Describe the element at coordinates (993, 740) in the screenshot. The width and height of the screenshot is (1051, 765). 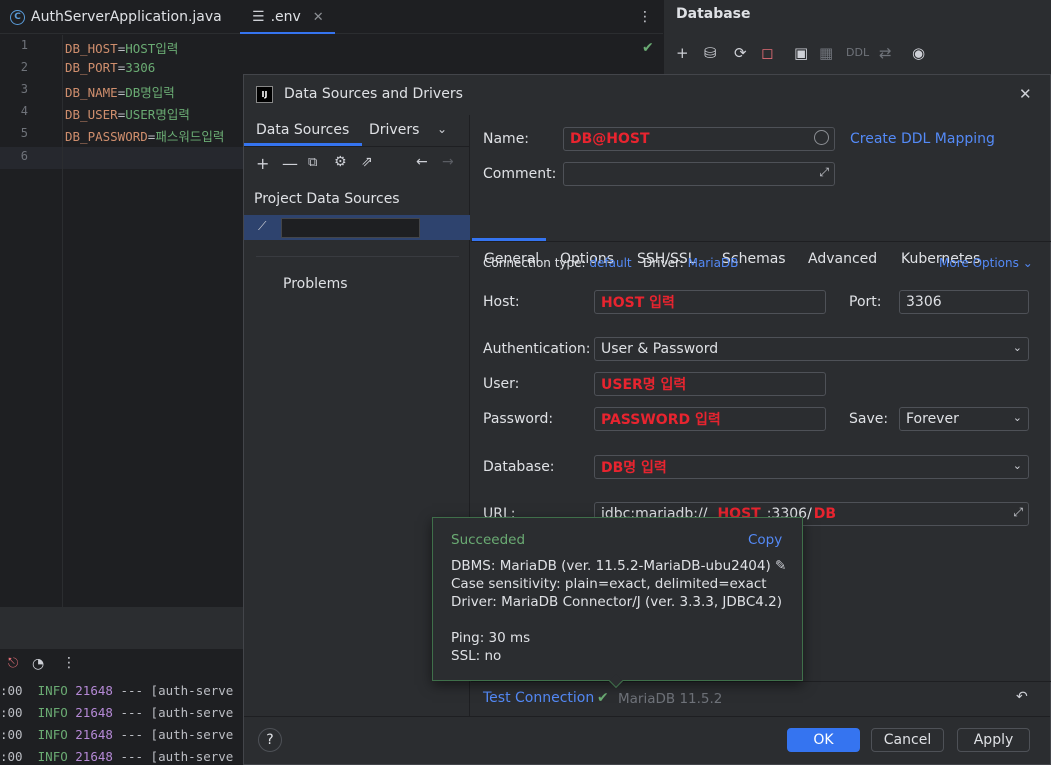
I see `apply-button: Apply` at that location.